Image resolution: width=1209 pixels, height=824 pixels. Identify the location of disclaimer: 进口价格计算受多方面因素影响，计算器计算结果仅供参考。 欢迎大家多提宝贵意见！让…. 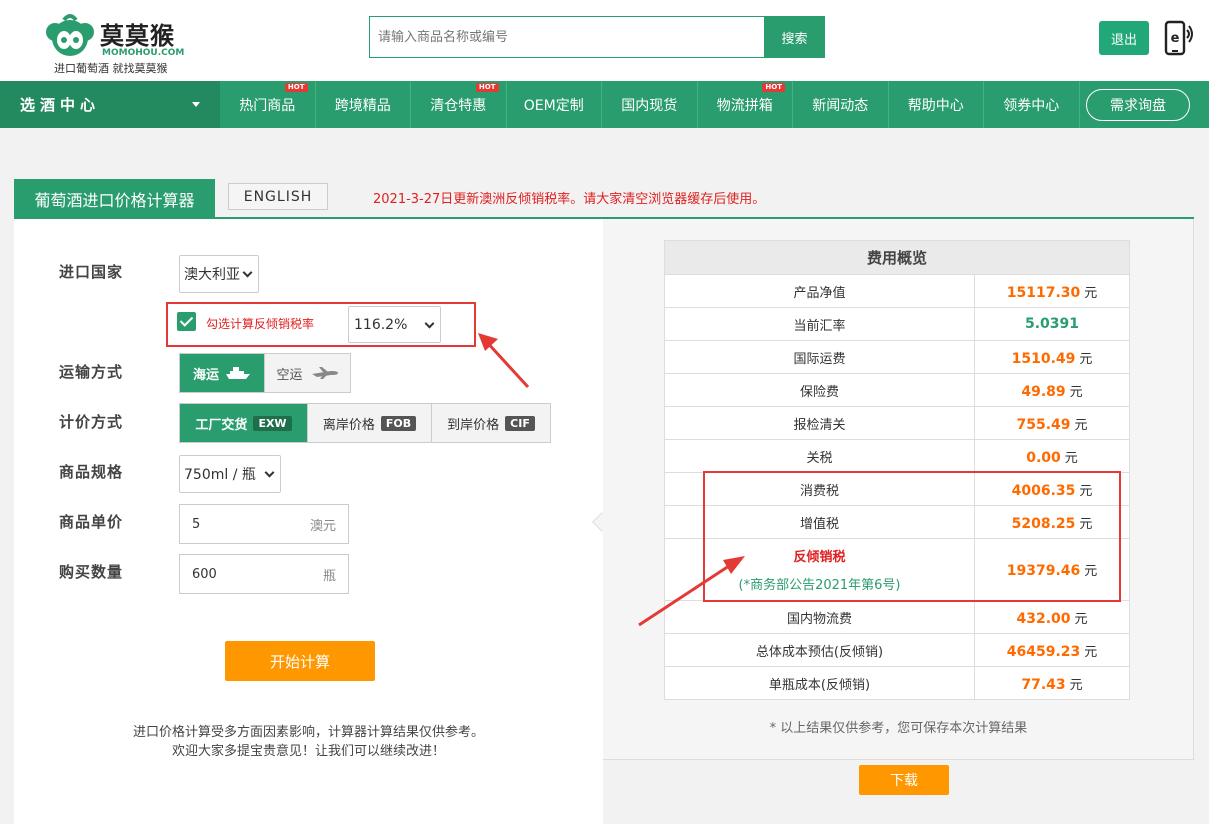
(308, 742).